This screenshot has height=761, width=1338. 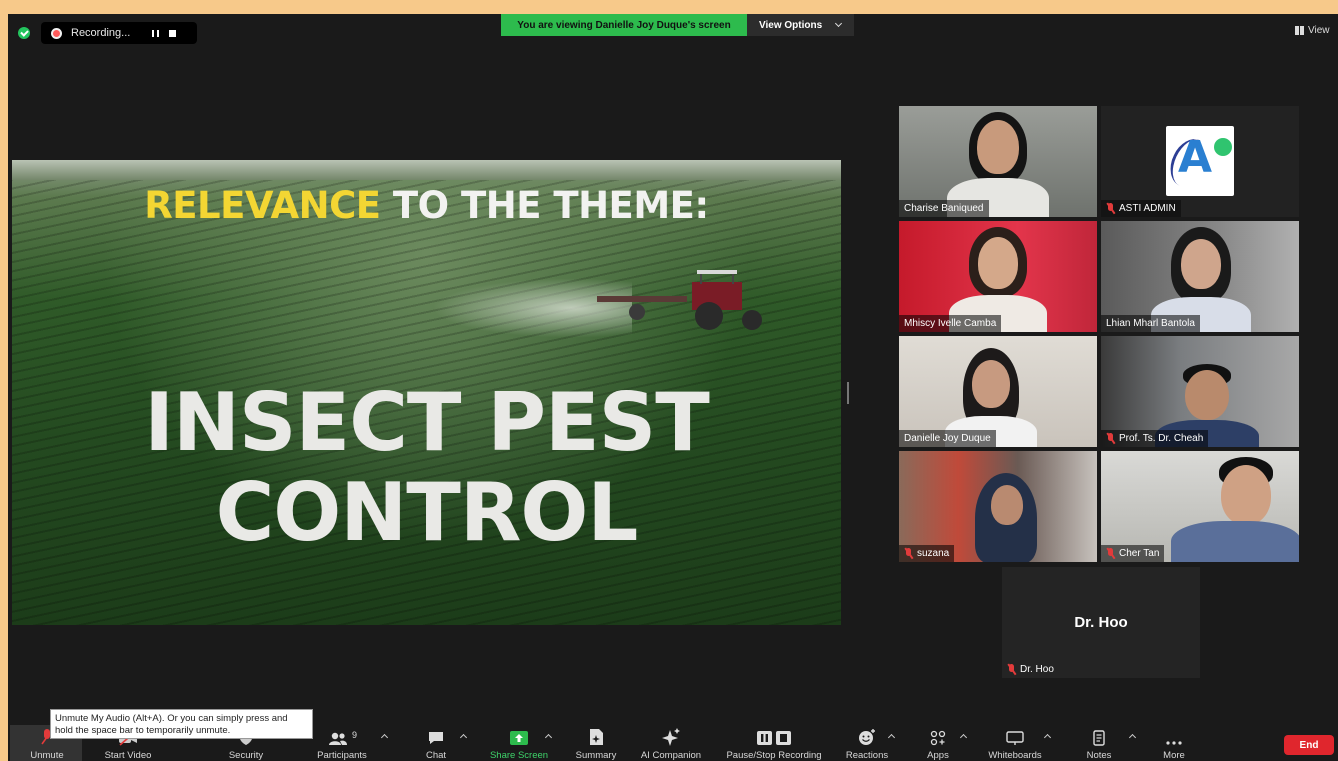 I want to click on ai-companion-button: AI Companion, so click(x=671, y=743).